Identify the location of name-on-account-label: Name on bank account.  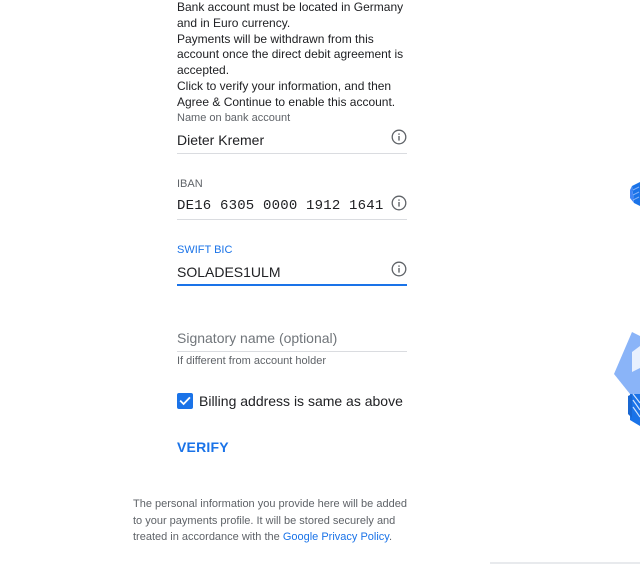
(234, 118).